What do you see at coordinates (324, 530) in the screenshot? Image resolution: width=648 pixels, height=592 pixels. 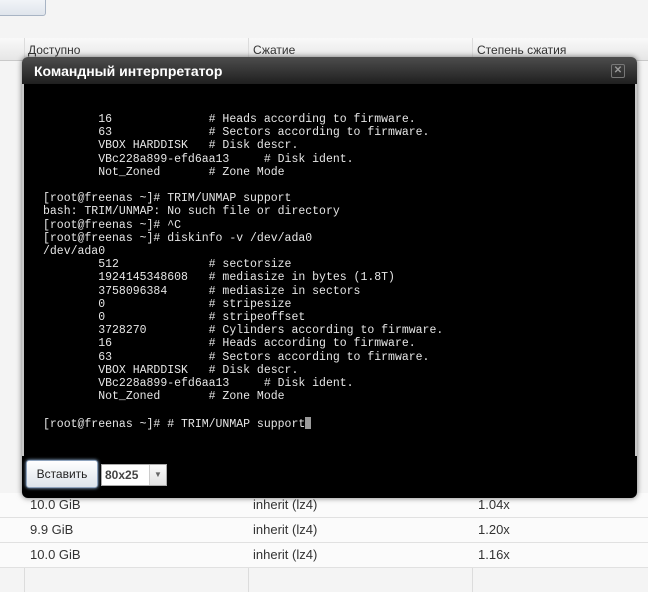 I see `table-row: 9.9 GiB inherit (lz4) 1.20x` at bounding box center [324, 530].